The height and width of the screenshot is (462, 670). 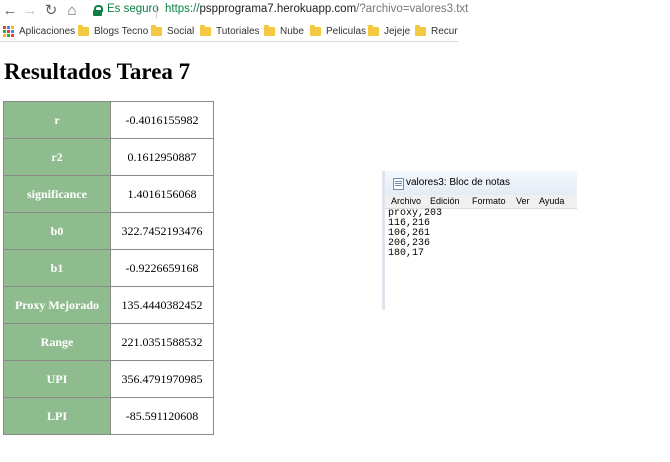 I want to click on table-row: b0 322.7452193476, so click(x=108, y=231).